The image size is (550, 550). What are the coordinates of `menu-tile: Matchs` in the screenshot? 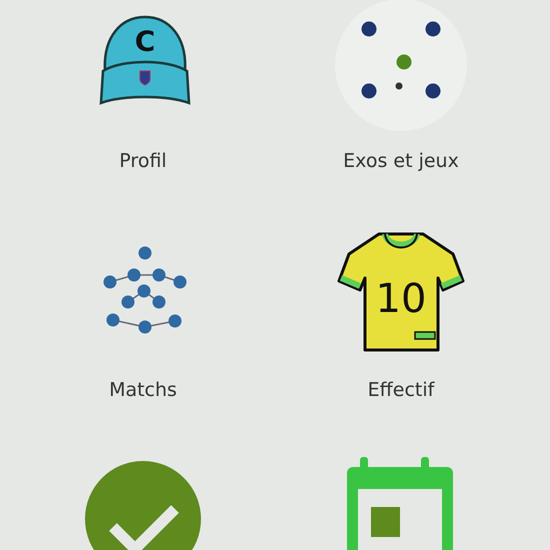 It's located at (143, 315).